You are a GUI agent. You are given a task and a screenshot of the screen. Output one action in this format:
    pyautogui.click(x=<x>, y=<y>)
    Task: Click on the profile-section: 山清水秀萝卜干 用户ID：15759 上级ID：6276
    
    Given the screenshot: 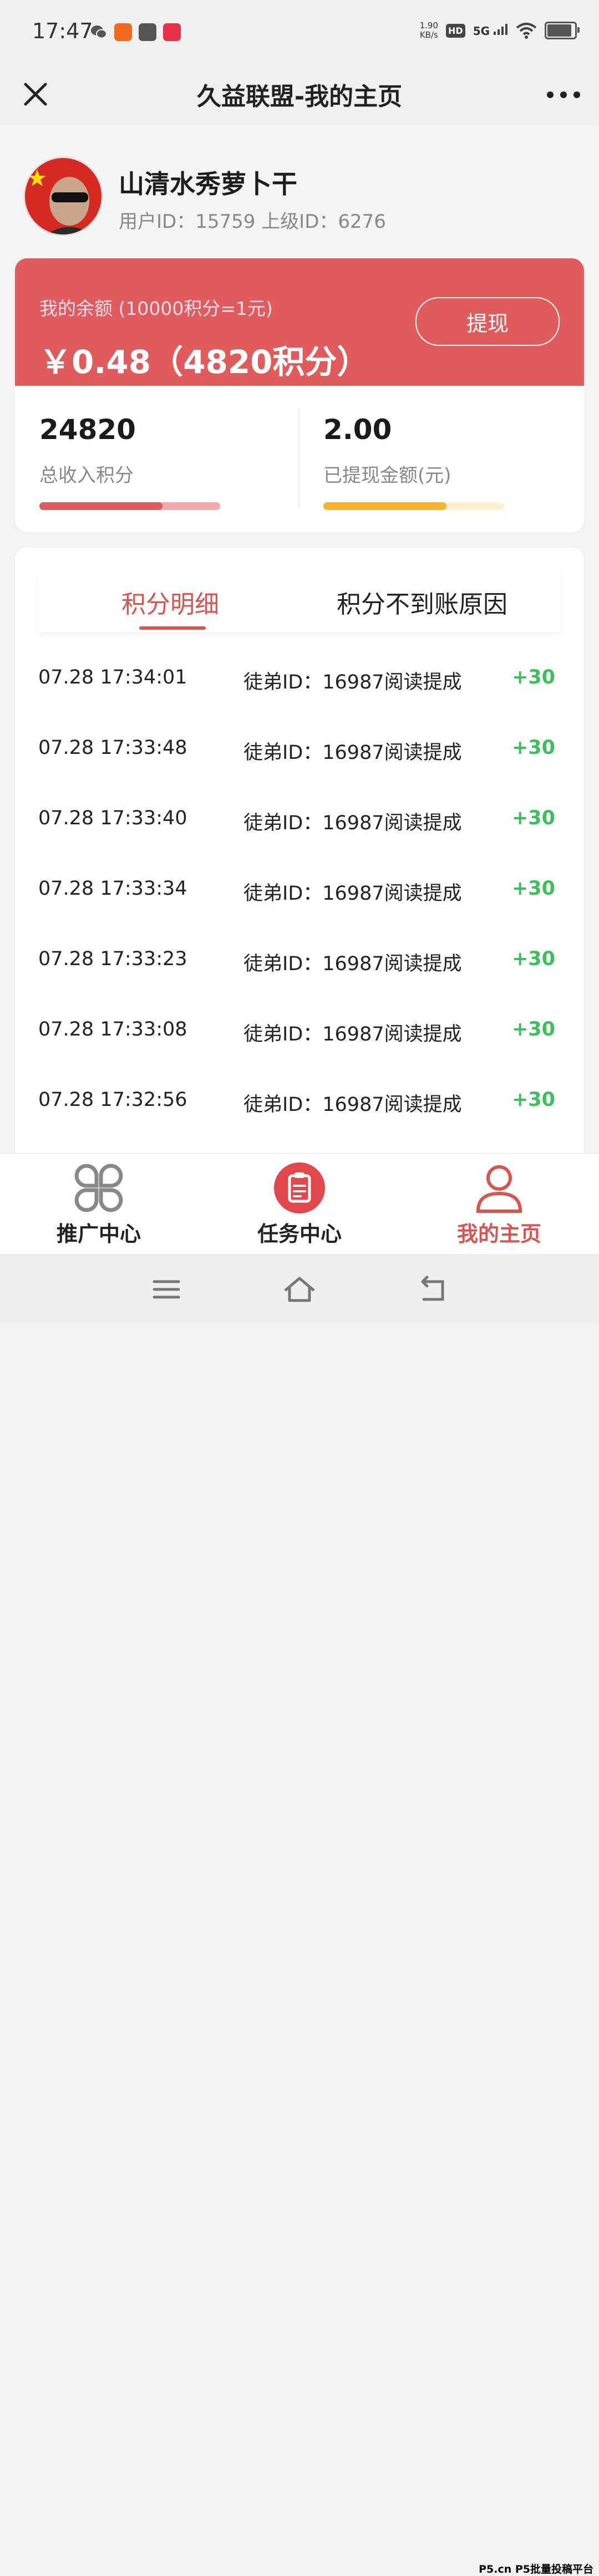 What is the action you would take?
    pyautogui.click(x=299, y=191)
    